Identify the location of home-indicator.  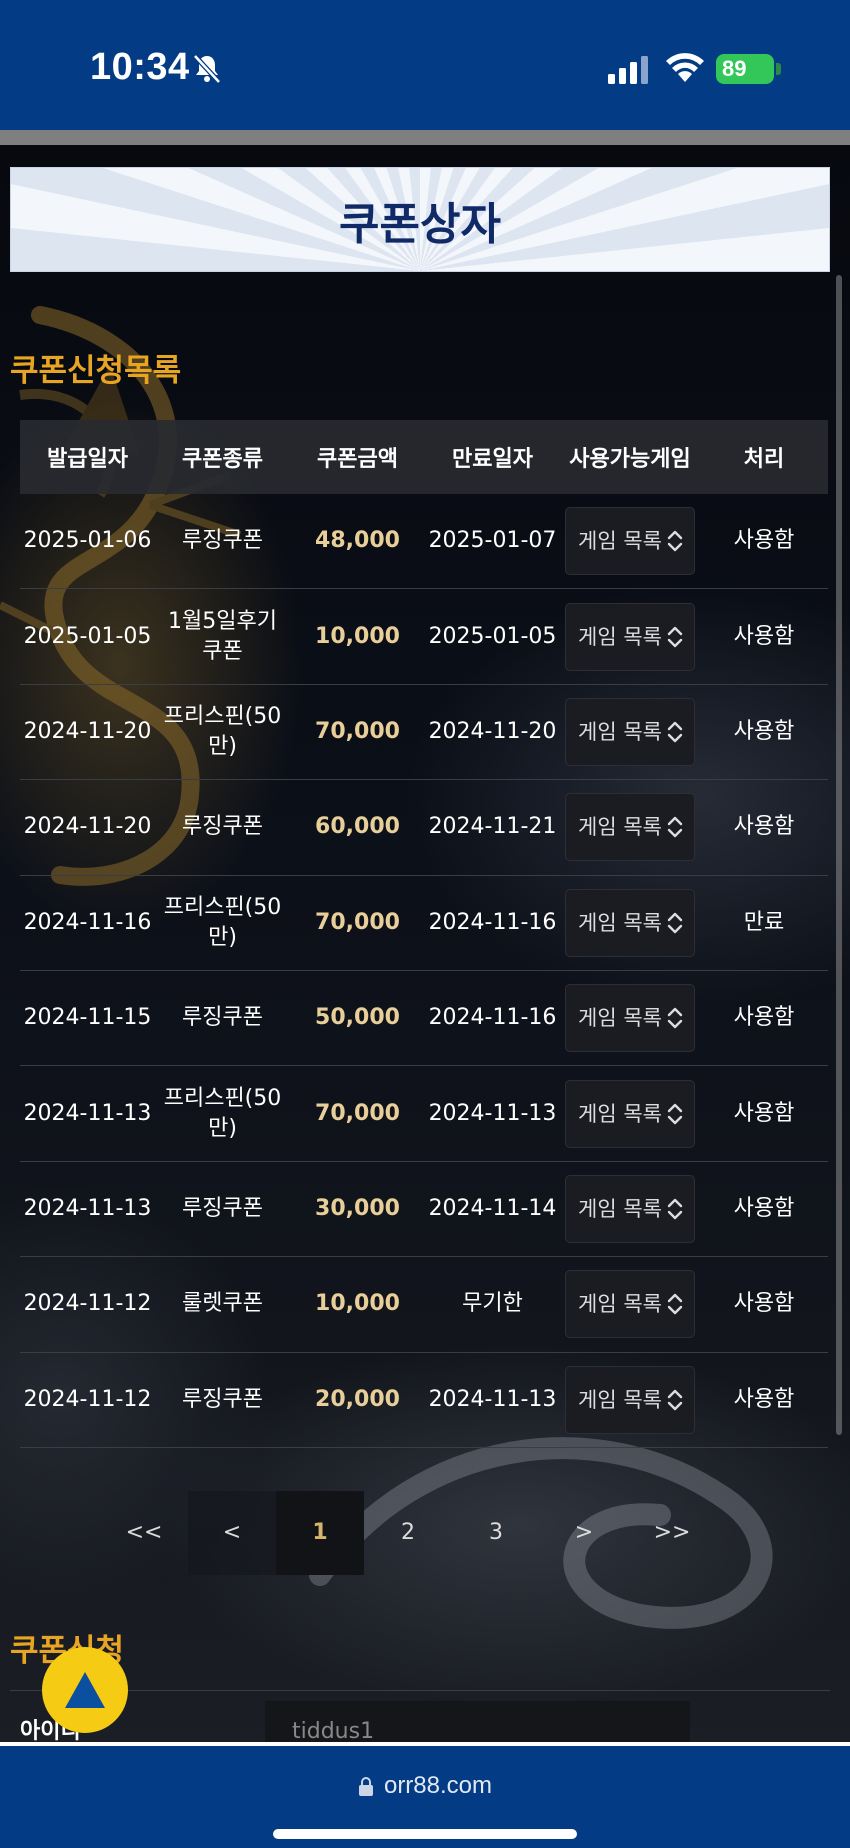
(425, 1834).